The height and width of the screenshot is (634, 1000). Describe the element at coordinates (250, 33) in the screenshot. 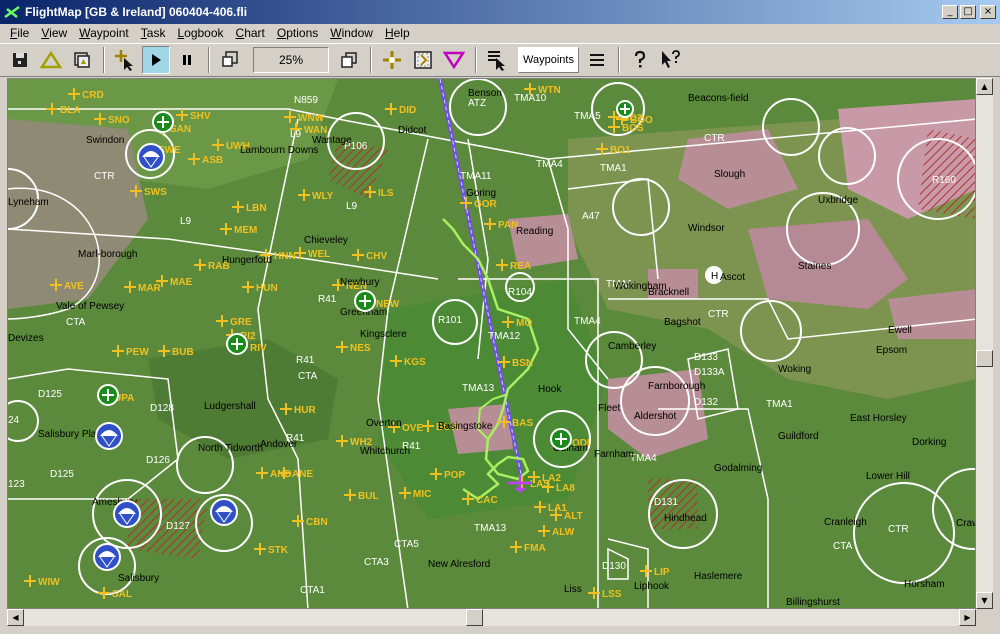

I see `menu-chart: Chart` at that location.